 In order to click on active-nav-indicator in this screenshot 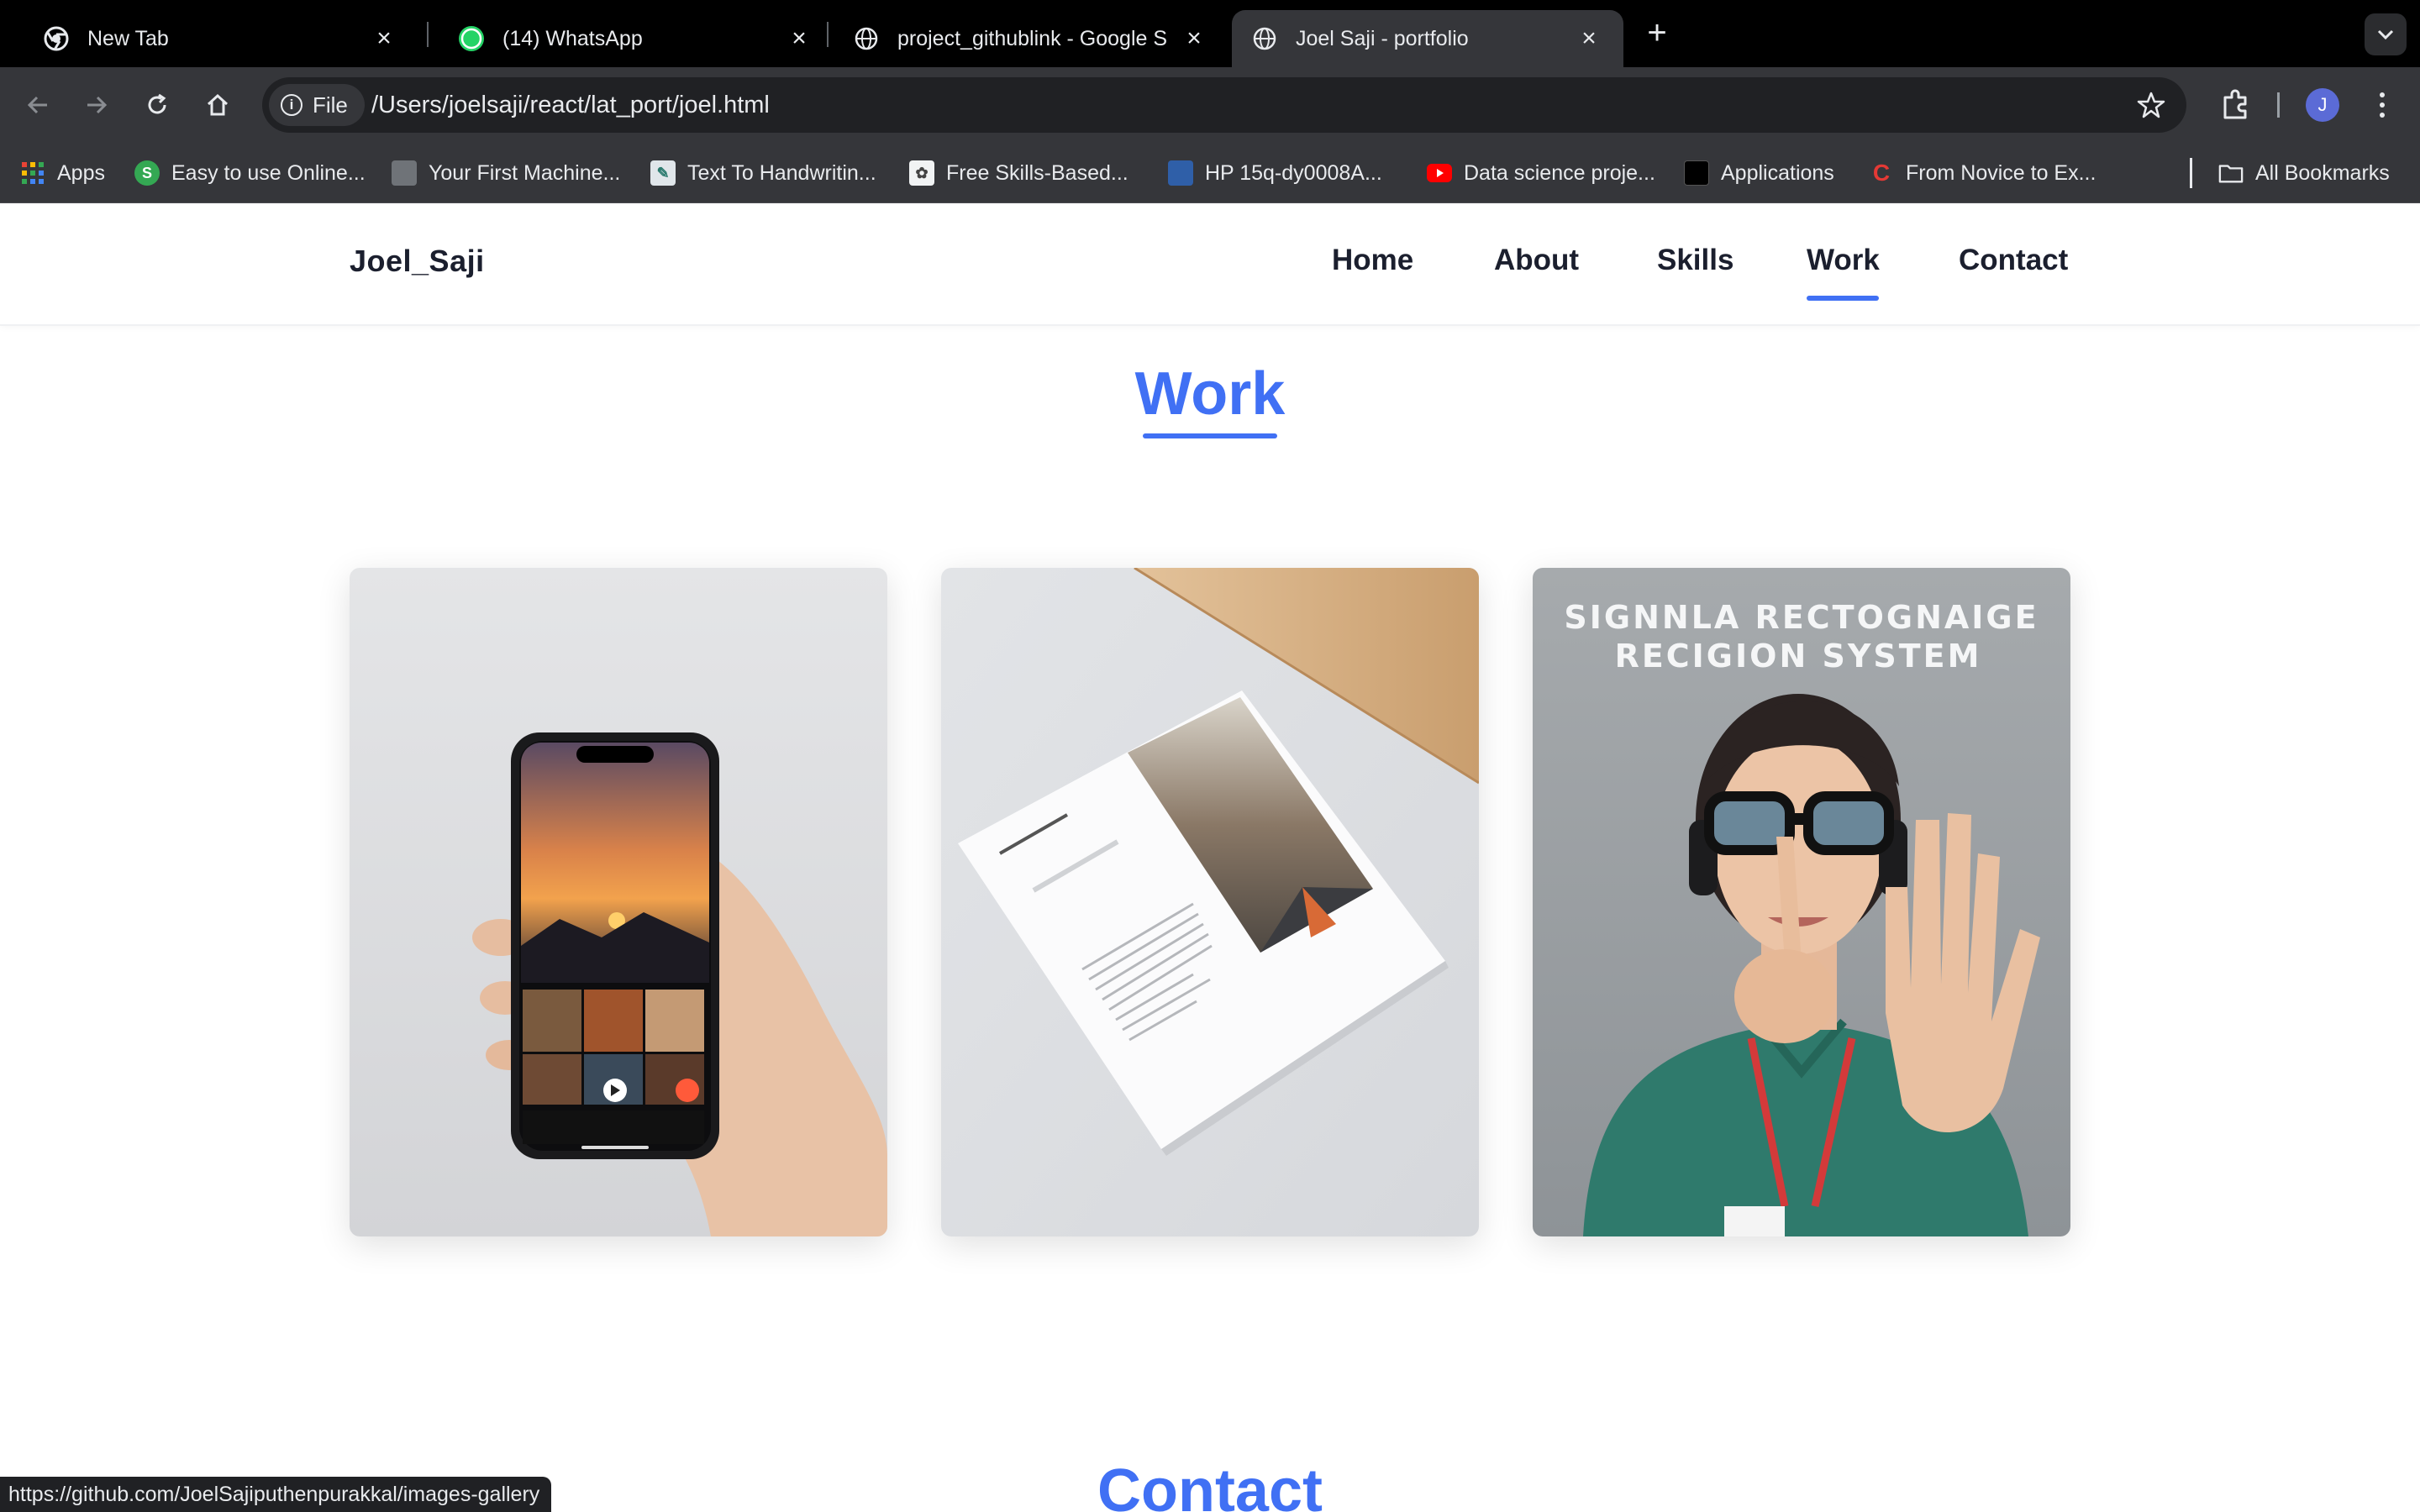, I will do `click(1843, 298)`.